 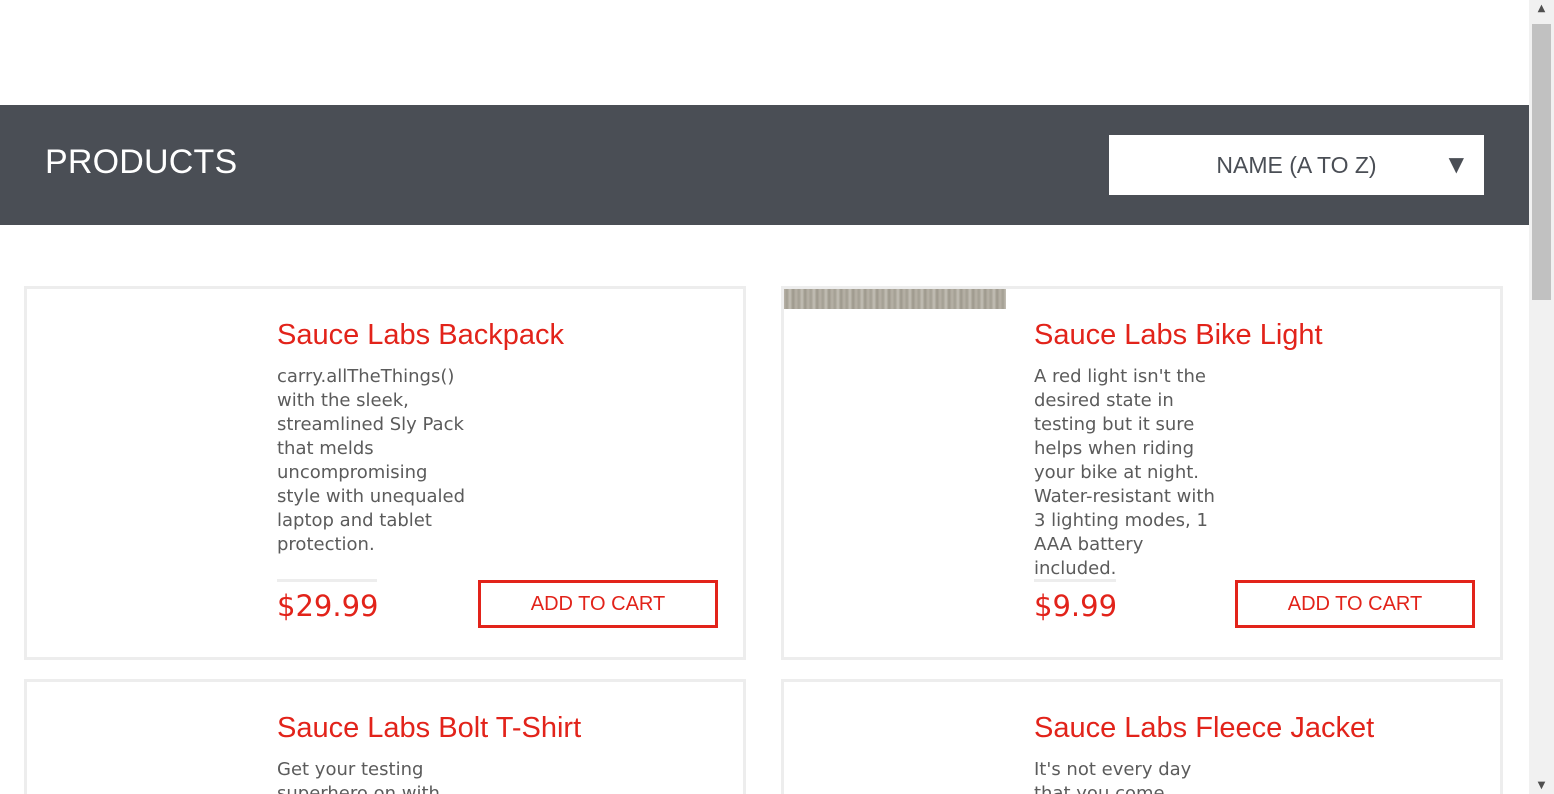 I want to click on product-name-link: Sauce Labs Bolt T-Shirt, so click(x=429, y=728).